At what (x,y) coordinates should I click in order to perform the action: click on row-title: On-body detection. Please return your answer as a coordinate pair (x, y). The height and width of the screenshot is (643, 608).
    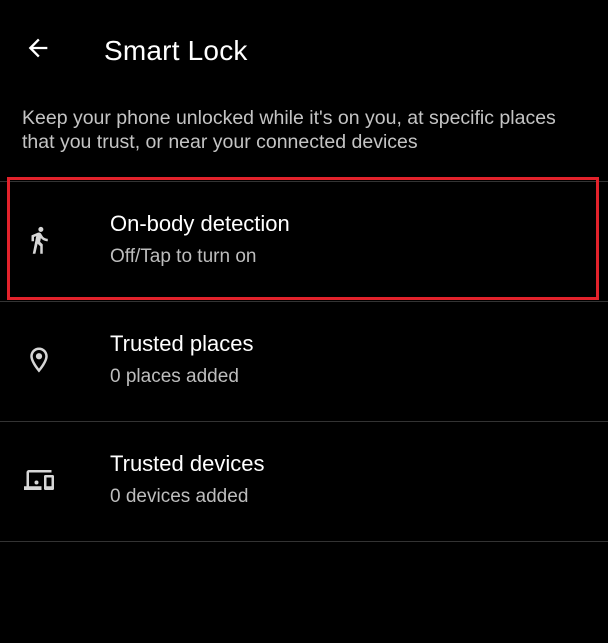
    Looking at the image, I should click on (200, 223).